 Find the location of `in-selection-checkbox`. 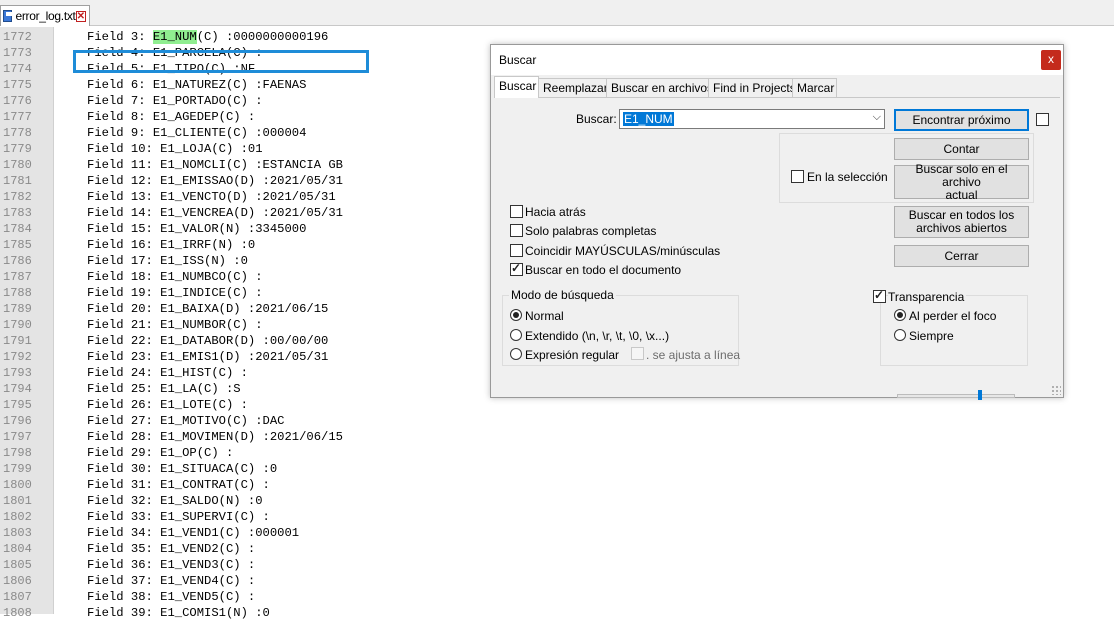

in-selection-checkbox is located at coordinates (797, 176).